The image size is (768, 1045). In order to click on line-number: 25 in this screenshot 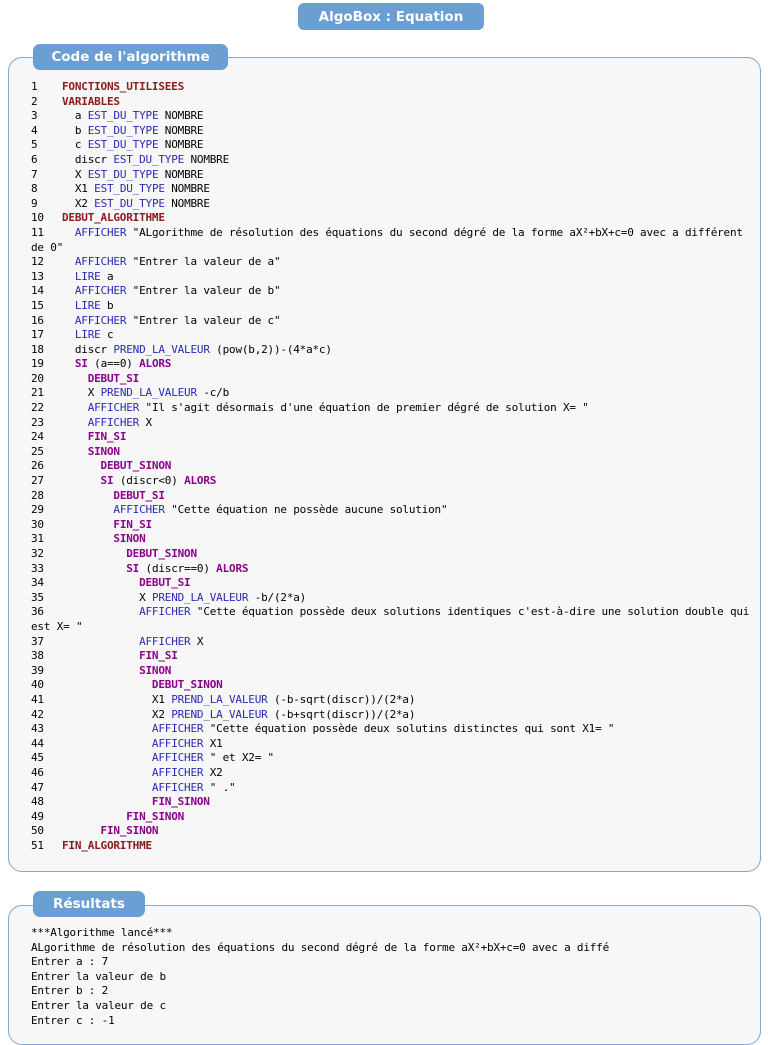, I will do `click(37, 451)`.